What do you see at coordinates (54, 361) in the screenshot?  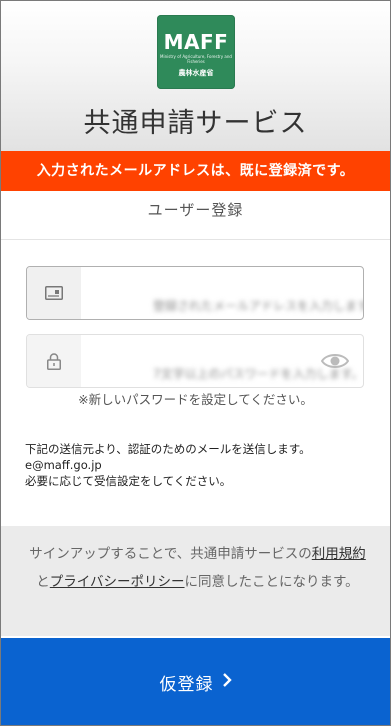 I see `lock-icon` at bounding box center [54, 361].